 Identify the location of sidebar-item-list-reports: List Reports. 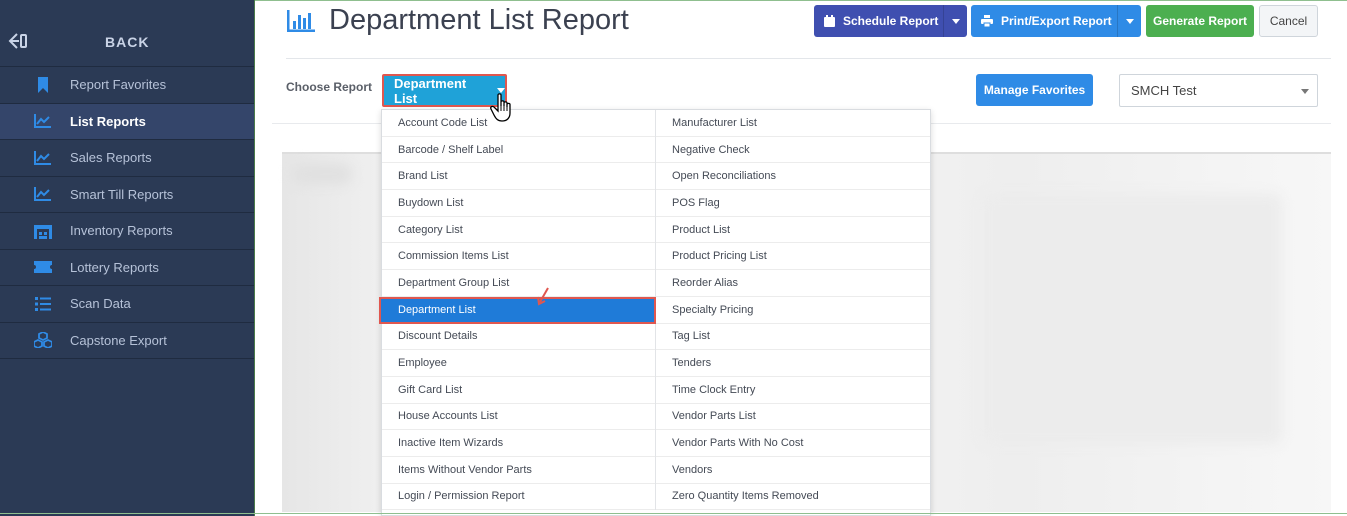
(127, 121).